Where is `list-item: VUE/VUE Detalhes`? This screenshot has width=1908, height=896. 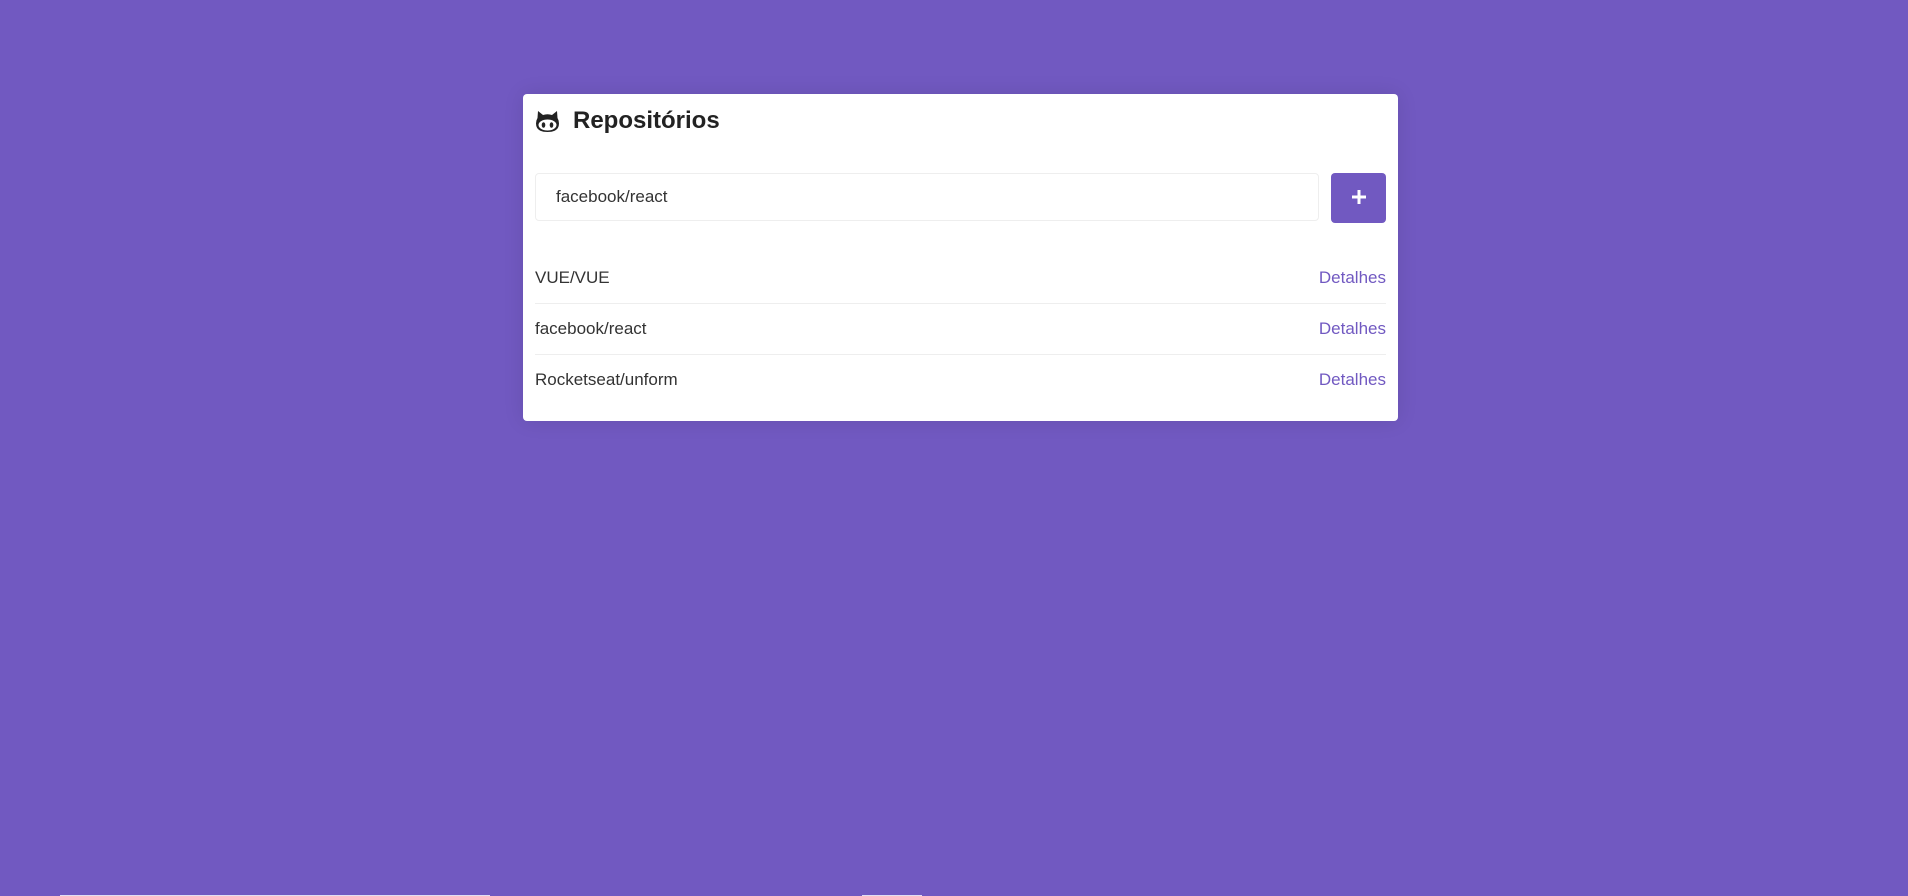 list-item: VUE/VUE Detalhes is located at coordinates (960, 278).